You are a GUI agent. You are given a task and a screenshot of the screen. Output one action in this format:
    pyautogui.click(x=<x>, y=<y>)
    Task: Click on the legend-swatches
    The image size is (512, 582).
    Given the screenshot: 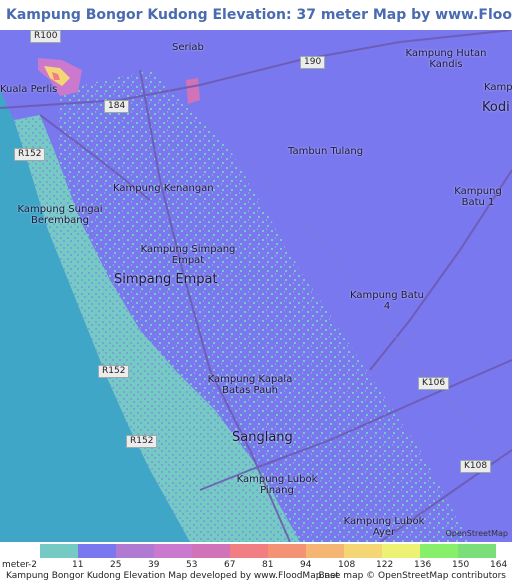 What is the action you would take?
    pyautogui.click(x=268, y=551)
    